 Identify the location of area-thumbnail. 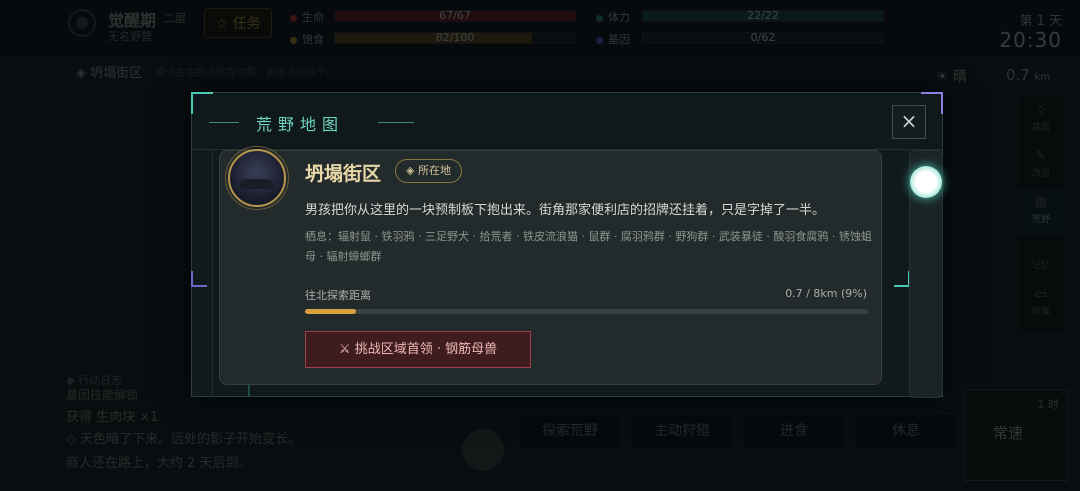
(257, 178).